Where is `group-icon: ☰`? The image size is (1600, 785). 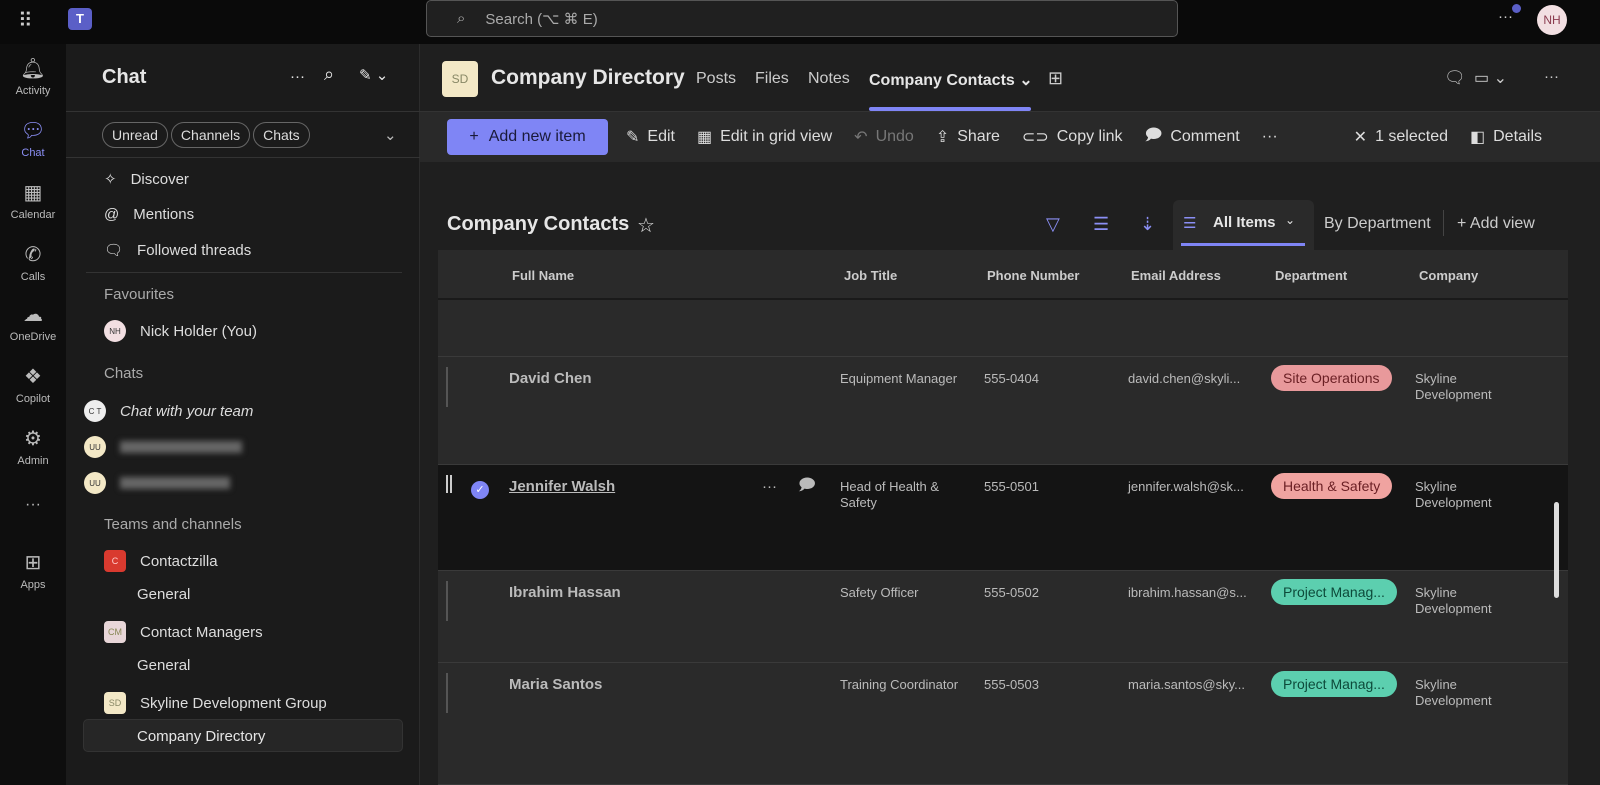
group-icon: ☰ is located at coordinates (1101, 224).